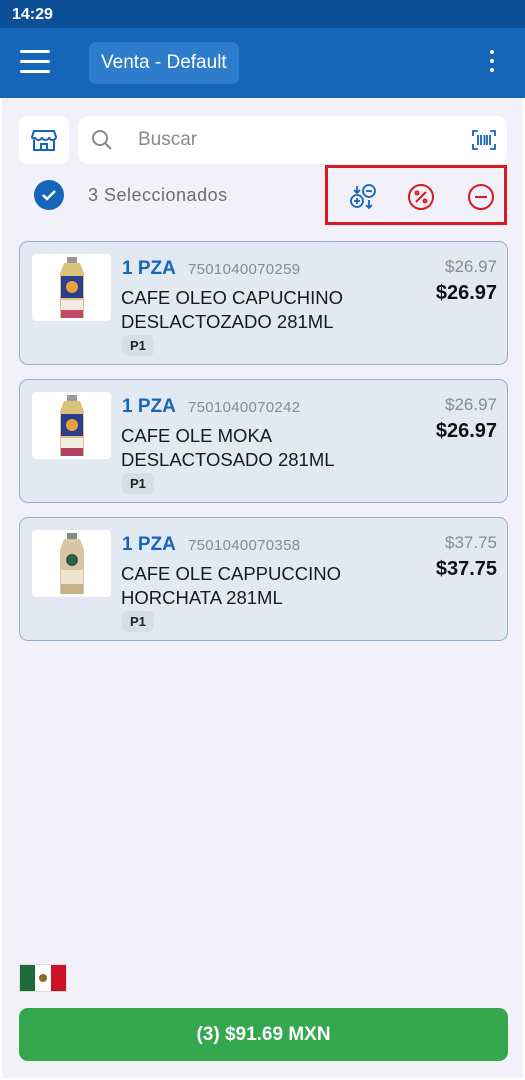  I want to click on page-title: Venta - Default, so click(164, 63).